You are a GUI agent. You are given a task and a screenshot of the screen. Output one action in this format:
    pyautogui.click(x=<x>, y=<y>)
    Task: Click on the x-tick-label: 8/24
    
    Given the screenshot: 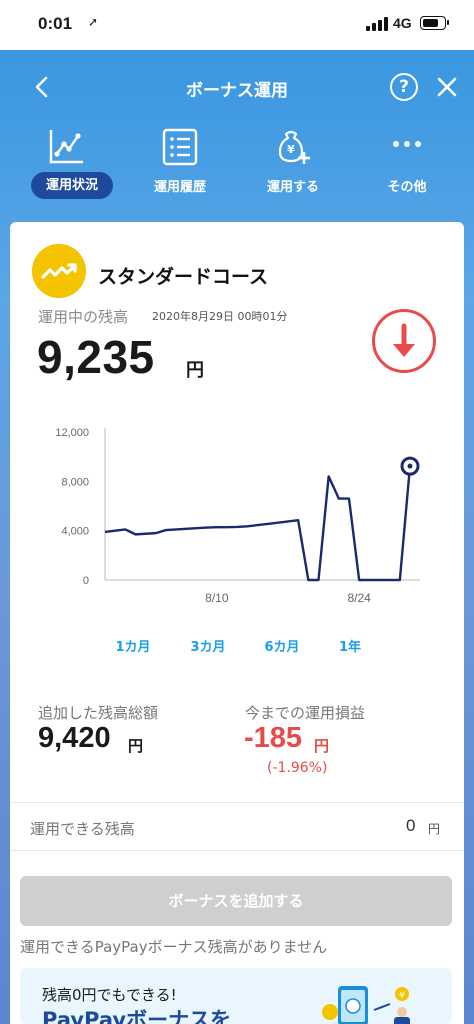 What is the action you would take?
    pyautogui.click(x=359, y=598)
    